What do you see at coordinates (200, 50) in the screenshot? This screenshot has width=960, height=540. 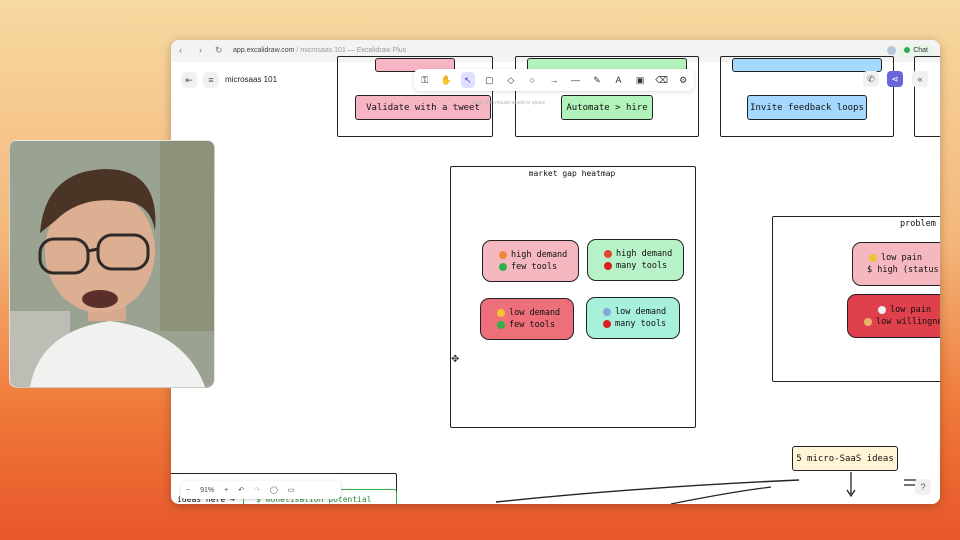 I see `forward-icon: ›` at bounding box center [200, 50].